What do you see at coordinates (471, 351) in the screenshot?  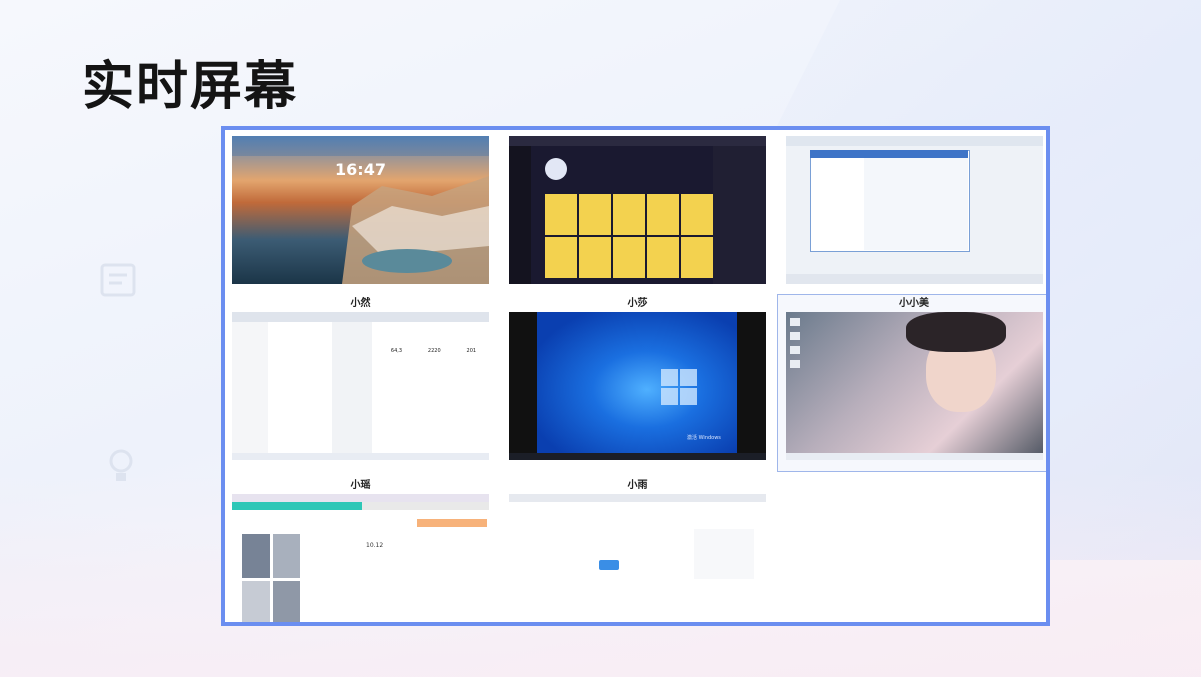 I see `stat-value-3: 201` at bounding box center [471, 351].